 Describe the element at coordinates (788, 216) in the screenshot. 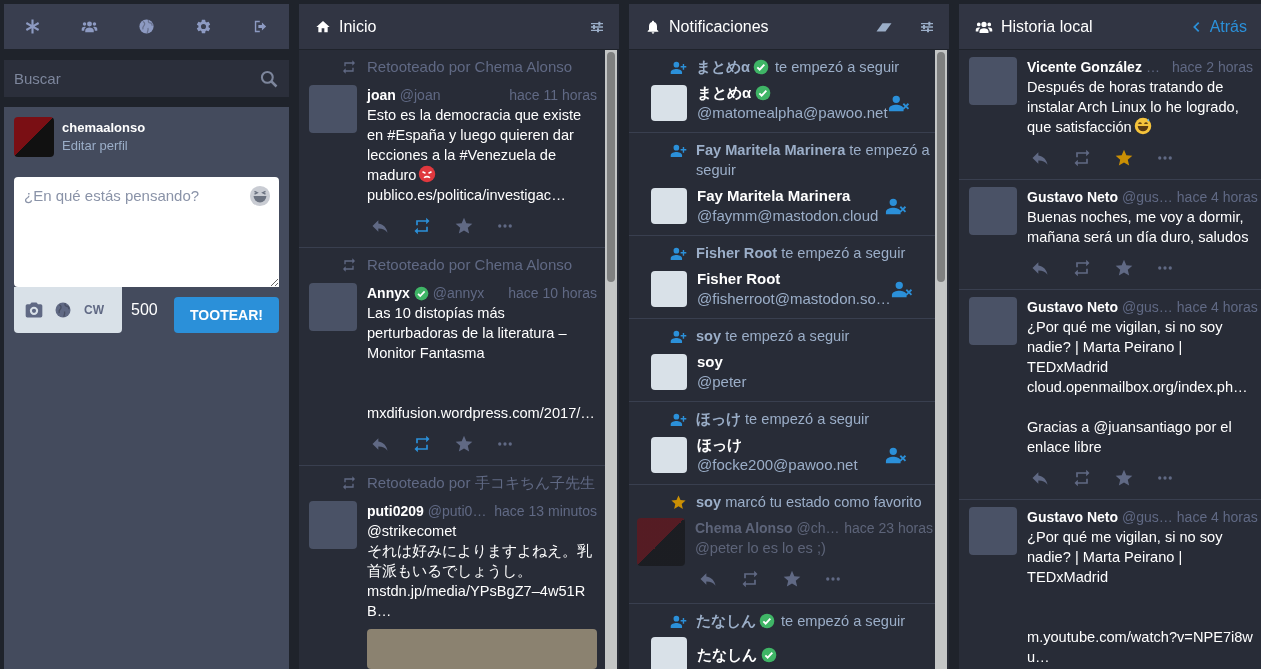

I see `username: @faymm@mastodon.cloud` at that location.